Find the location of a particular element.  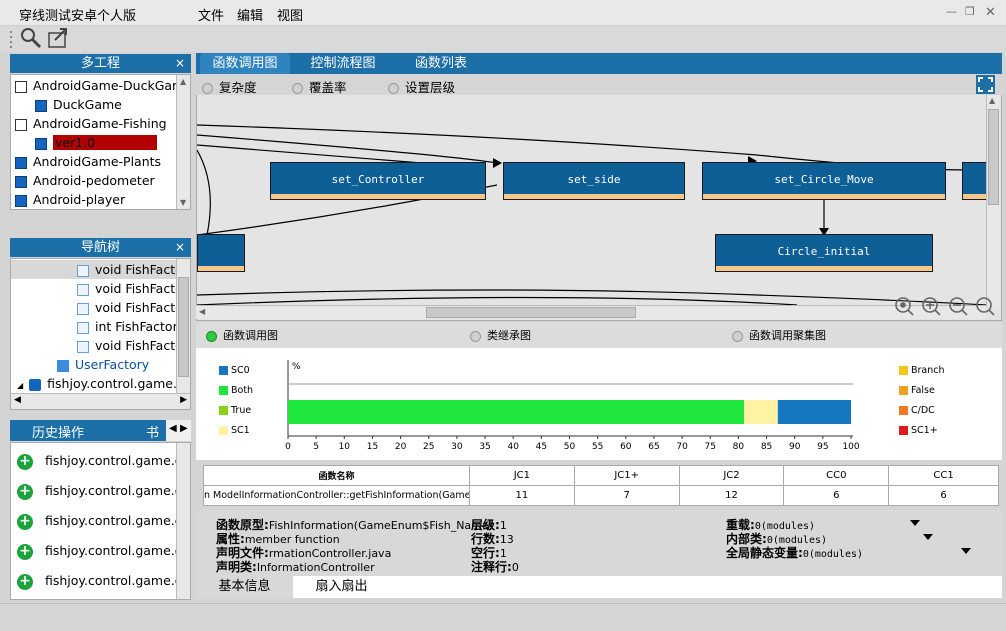

tree-item: Android-pedometer is located at coordinates (93, 180).